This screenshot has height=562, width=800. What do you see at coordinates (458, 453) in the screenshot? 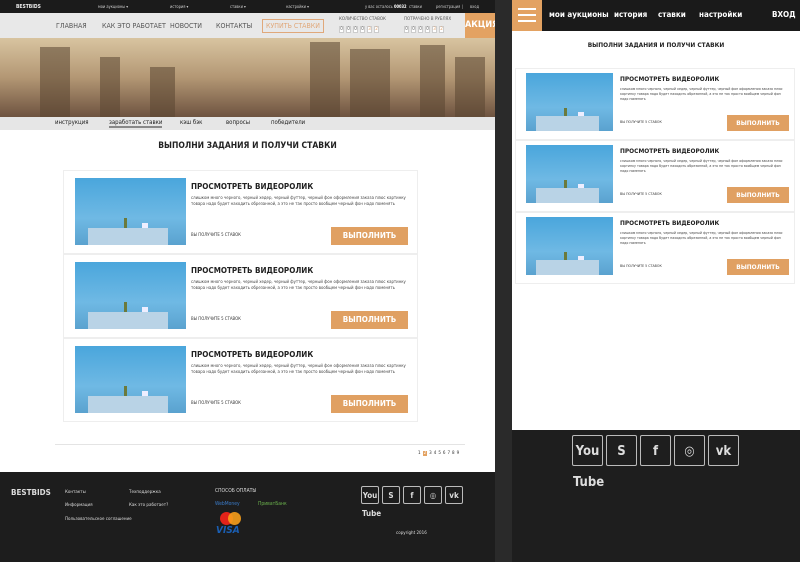
I see `page-link: 9` at bounding box center [458, 453].